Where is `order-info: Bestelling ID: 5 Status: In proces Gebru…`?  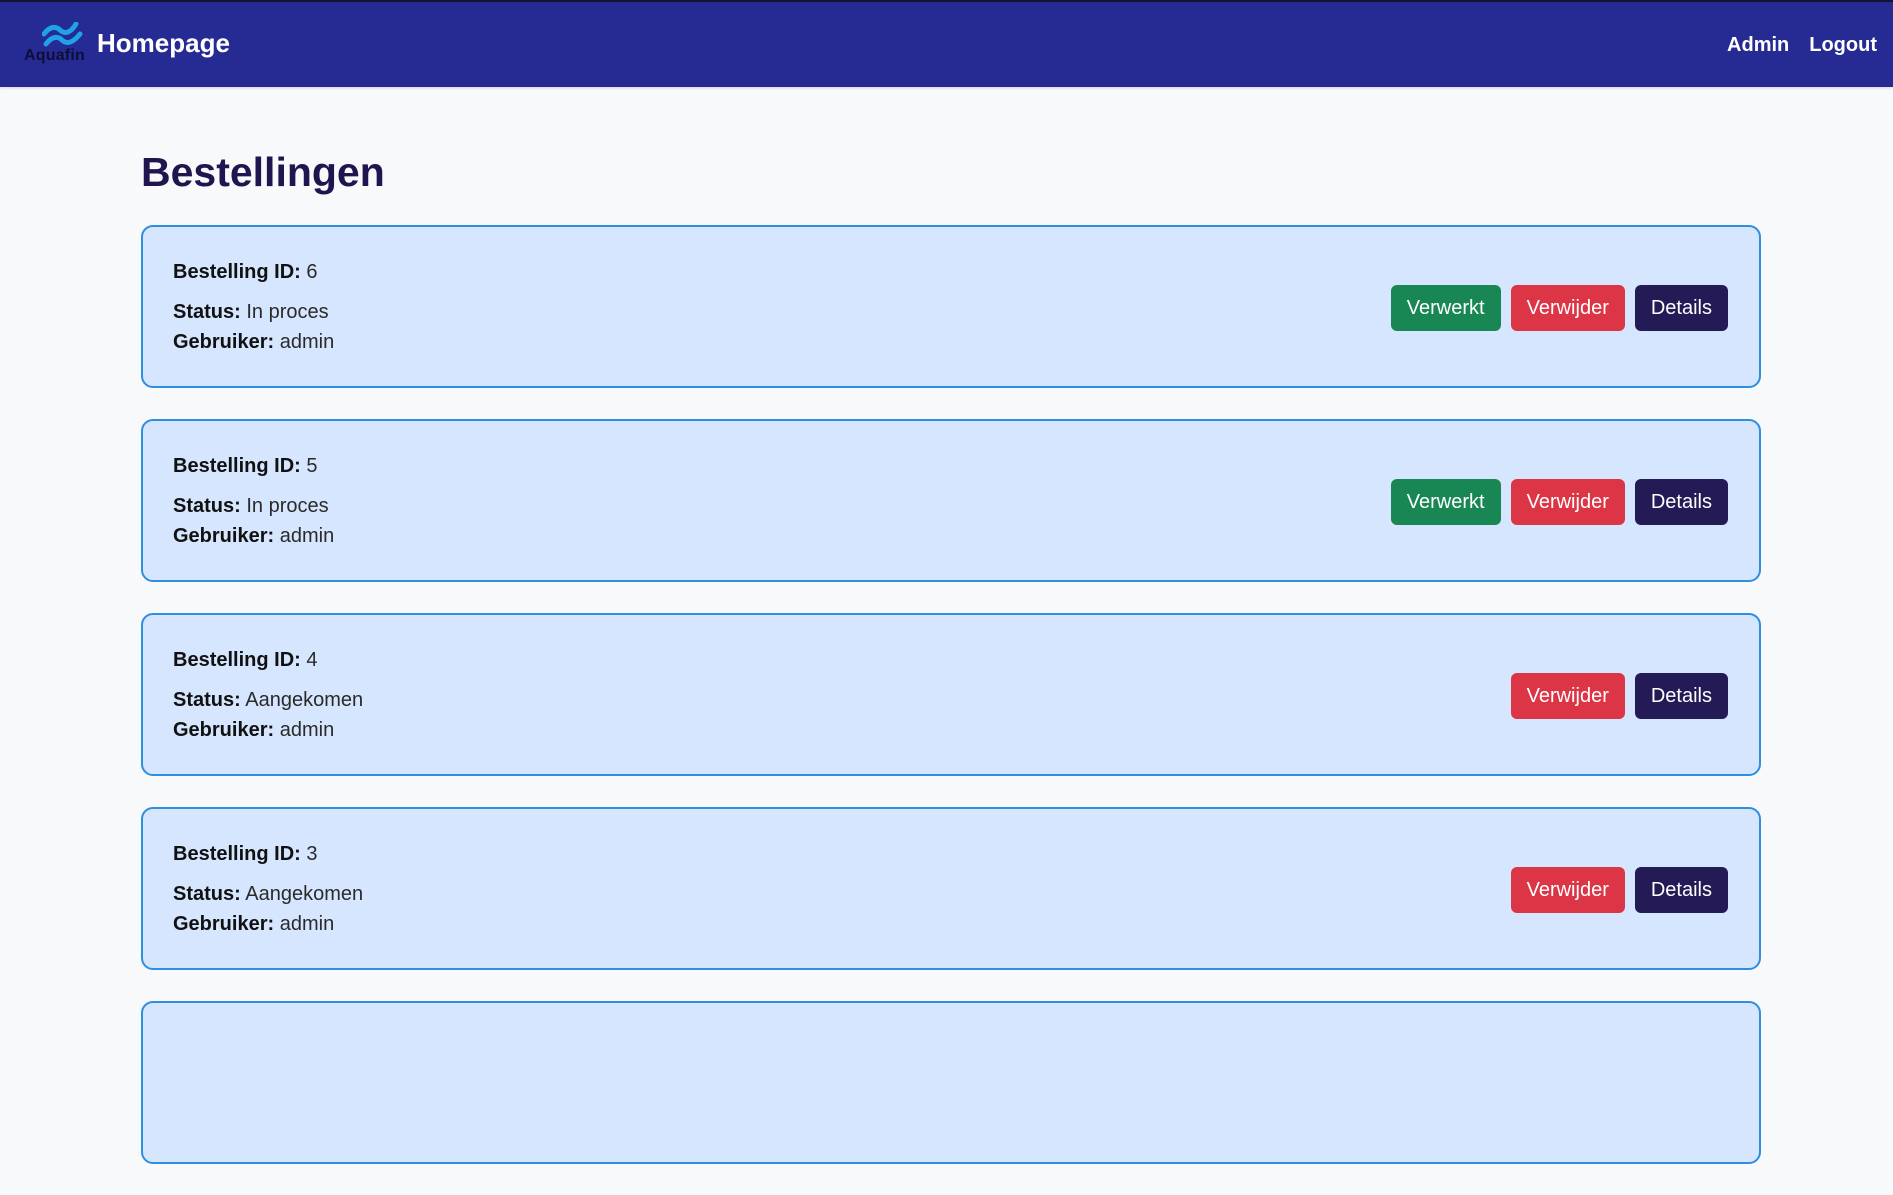 order-info: Bestelling ID: 5 Status: In proces Gebru… is located at coordinates (253, 501).